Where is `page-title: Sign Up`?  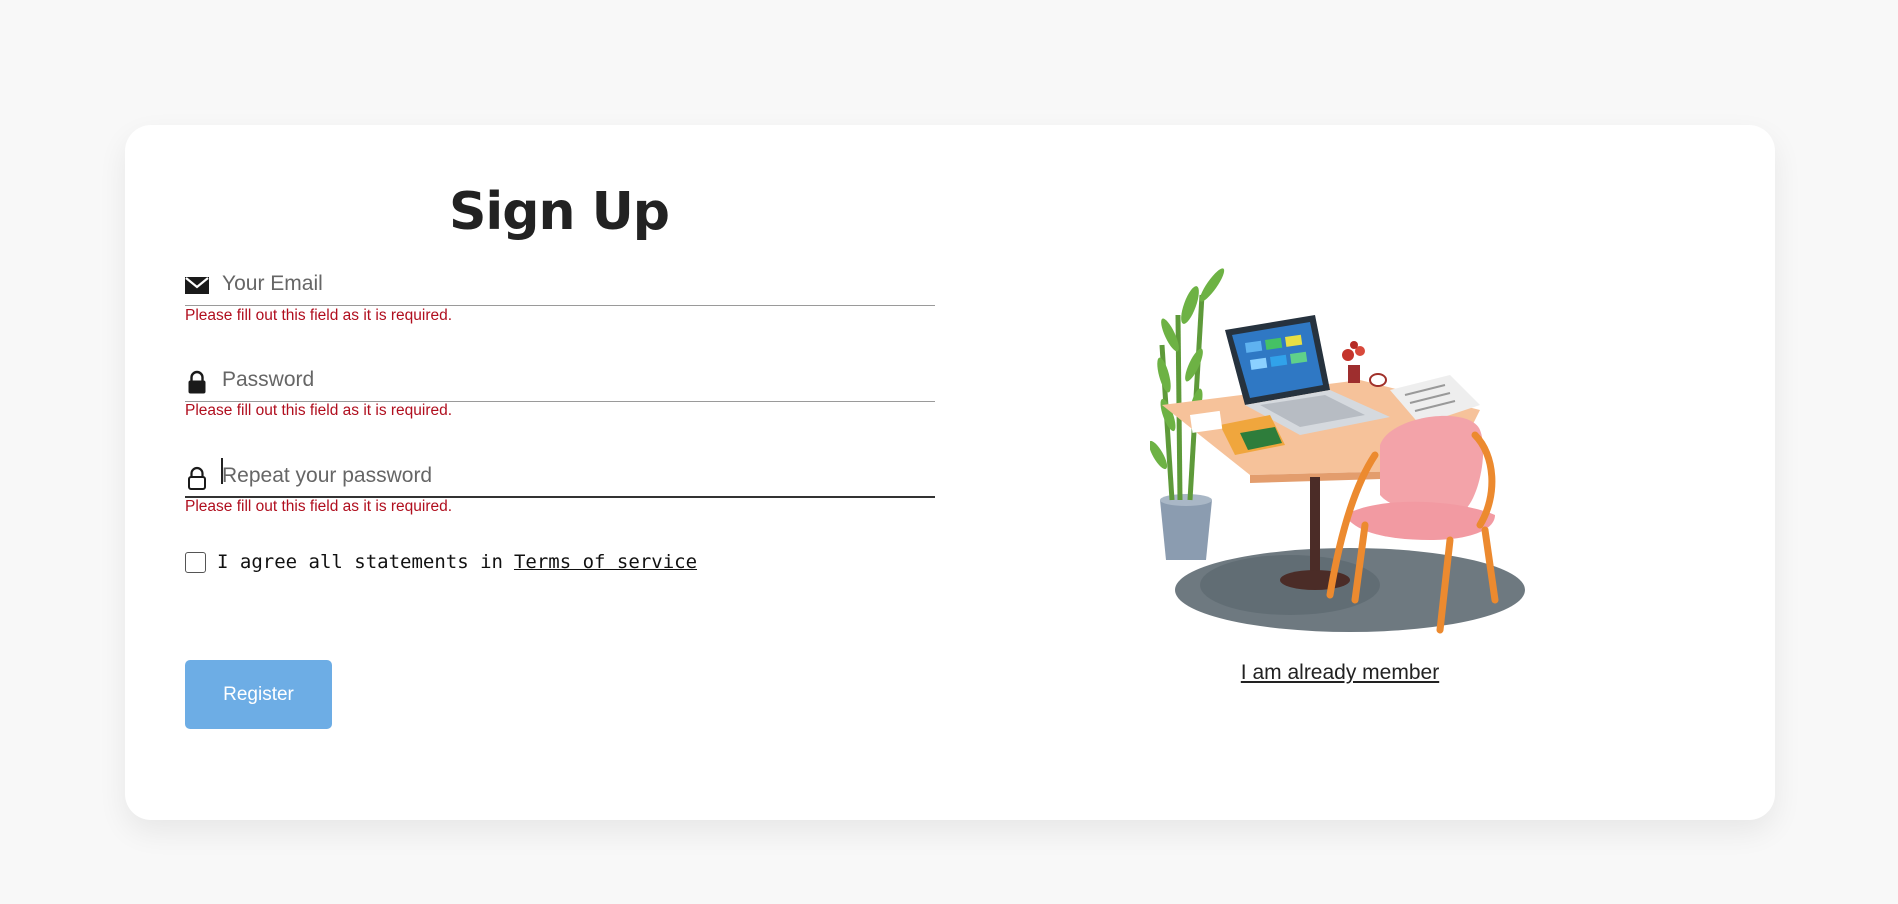
page-title: Sign Up is located at coordinates (559, 212).